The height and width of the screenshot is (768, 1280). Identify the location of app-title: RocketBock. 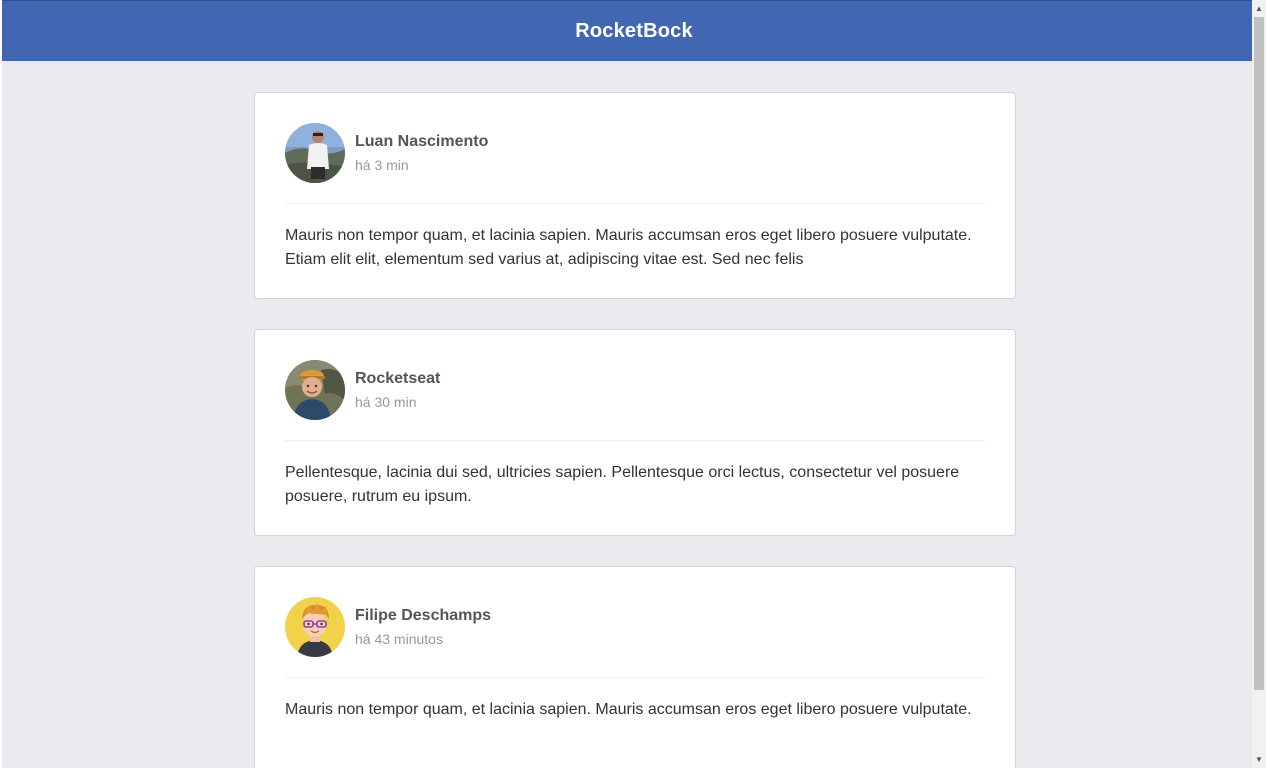
(634, 31).